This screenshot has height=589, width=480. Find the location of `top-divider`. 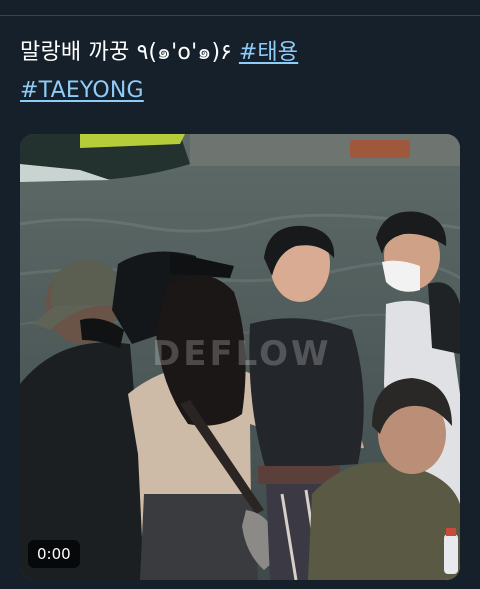

top-divider is located at coordinates (240, 15).